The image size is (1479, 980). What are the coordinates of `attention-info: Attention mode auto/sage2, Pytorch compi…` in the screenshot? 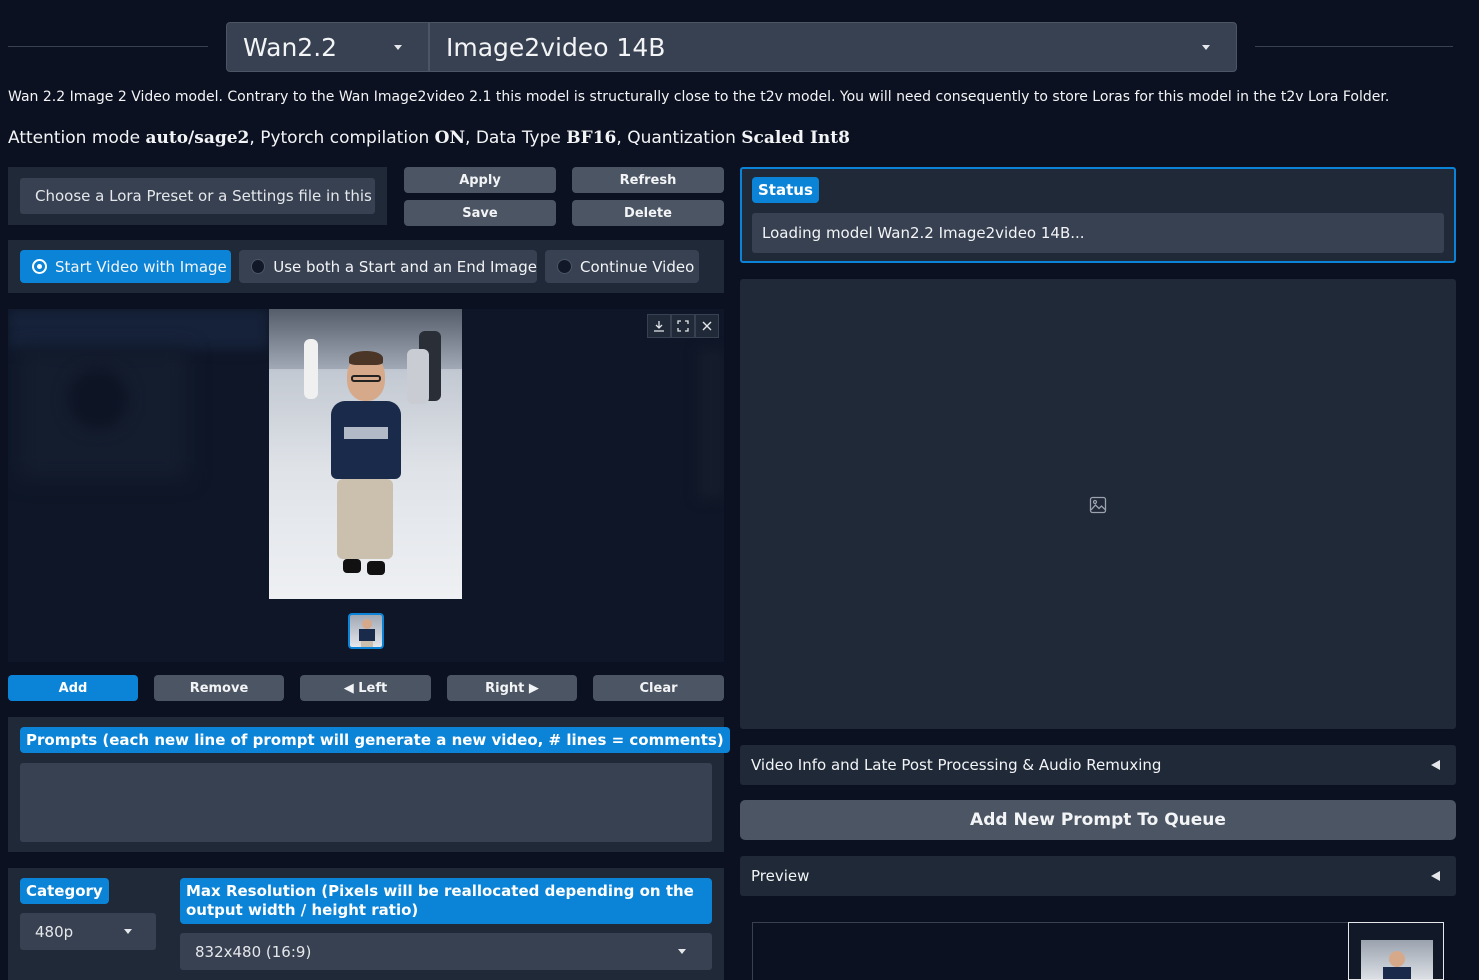 It's located at (429, 138).